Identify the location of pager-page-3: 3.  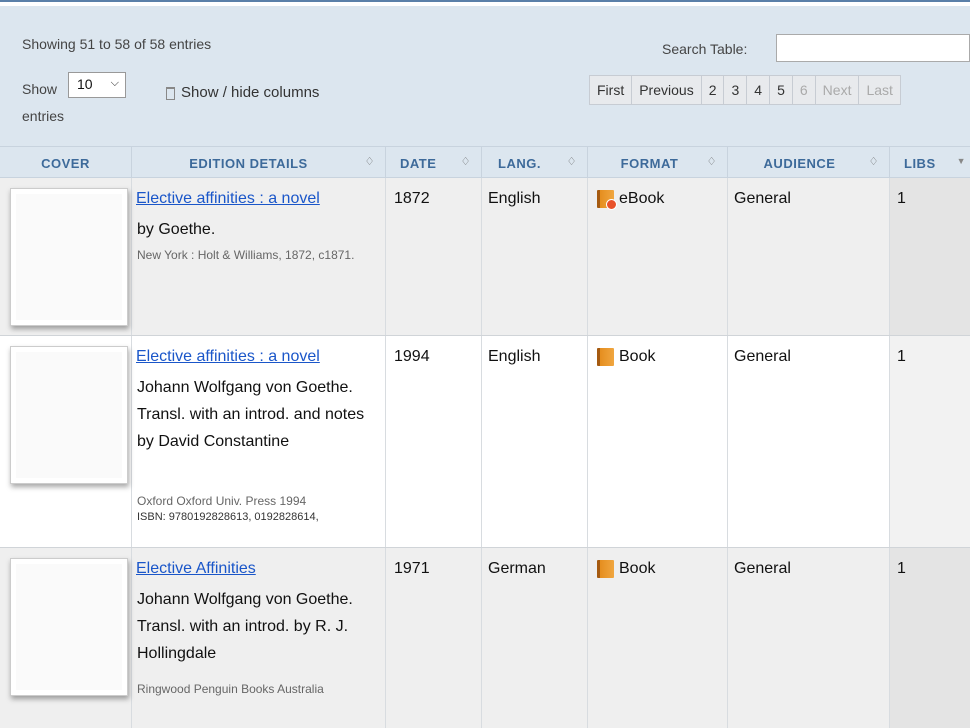
(736, 90).